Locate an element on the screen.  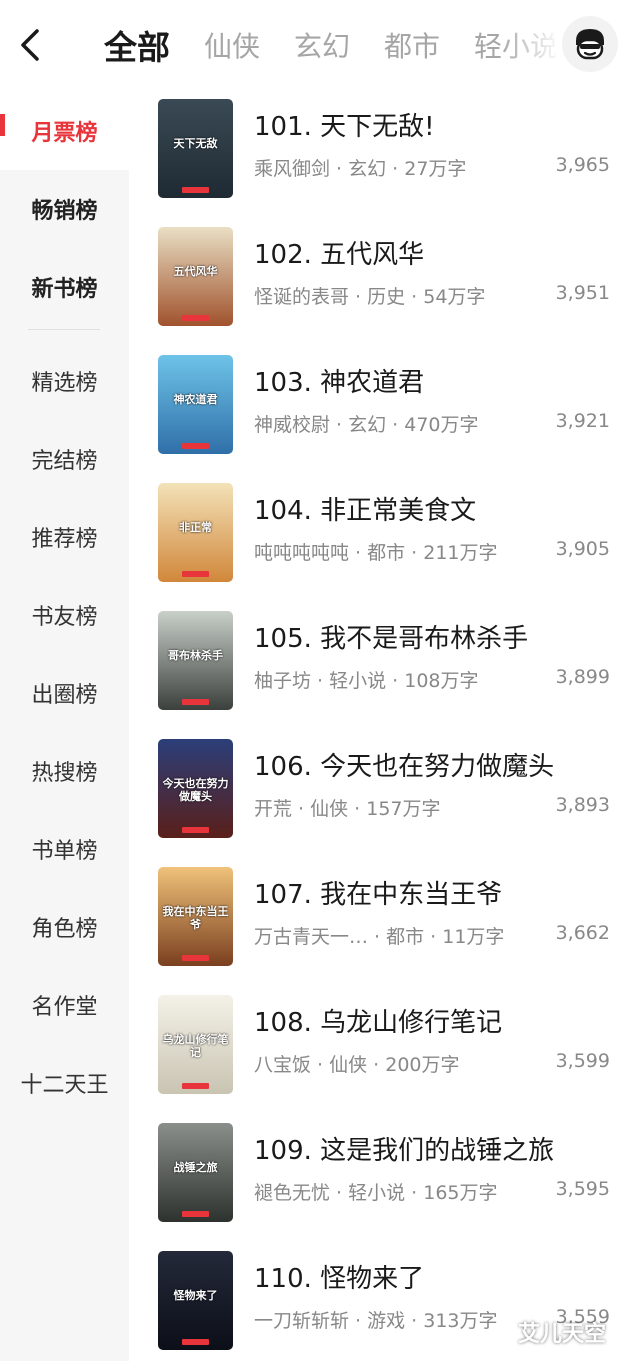
sidebar-item: 新书榜 is located at coordinates (64, 287).